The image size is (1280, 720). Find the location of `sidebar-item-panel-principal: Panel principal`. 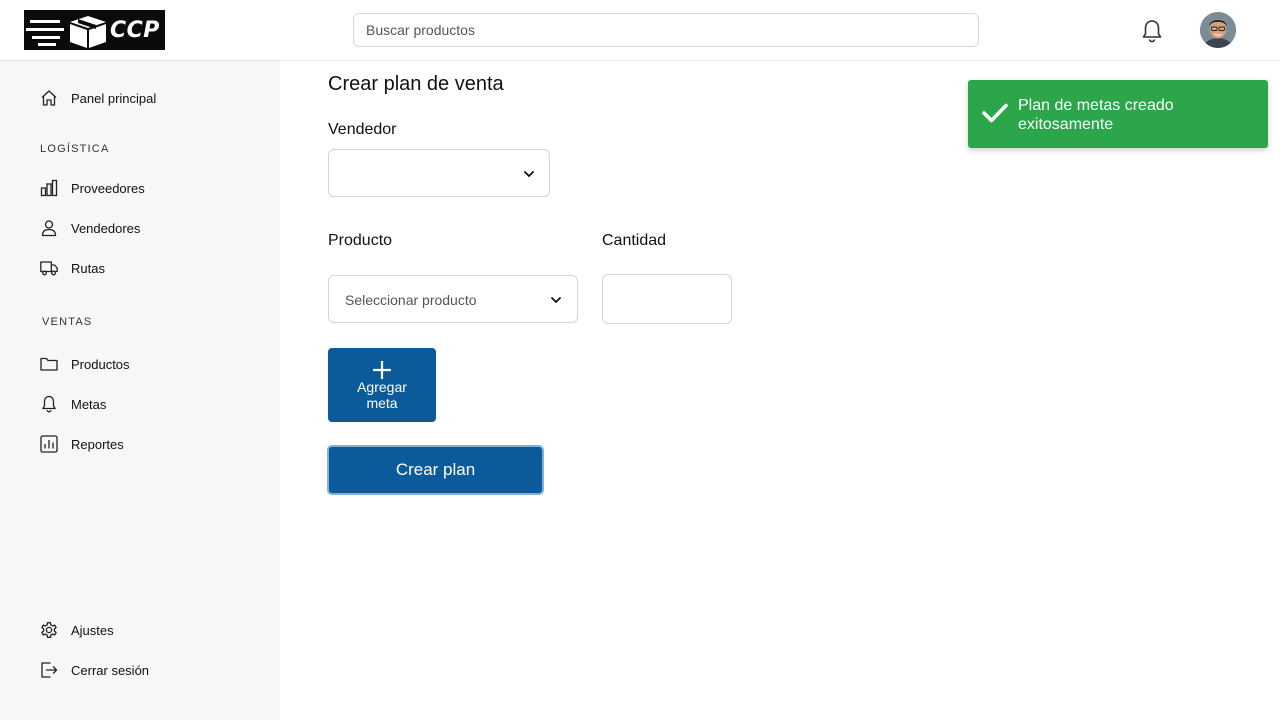

sidebar-item-panel-principal: Panel principal is located at coordinates (98, 98).